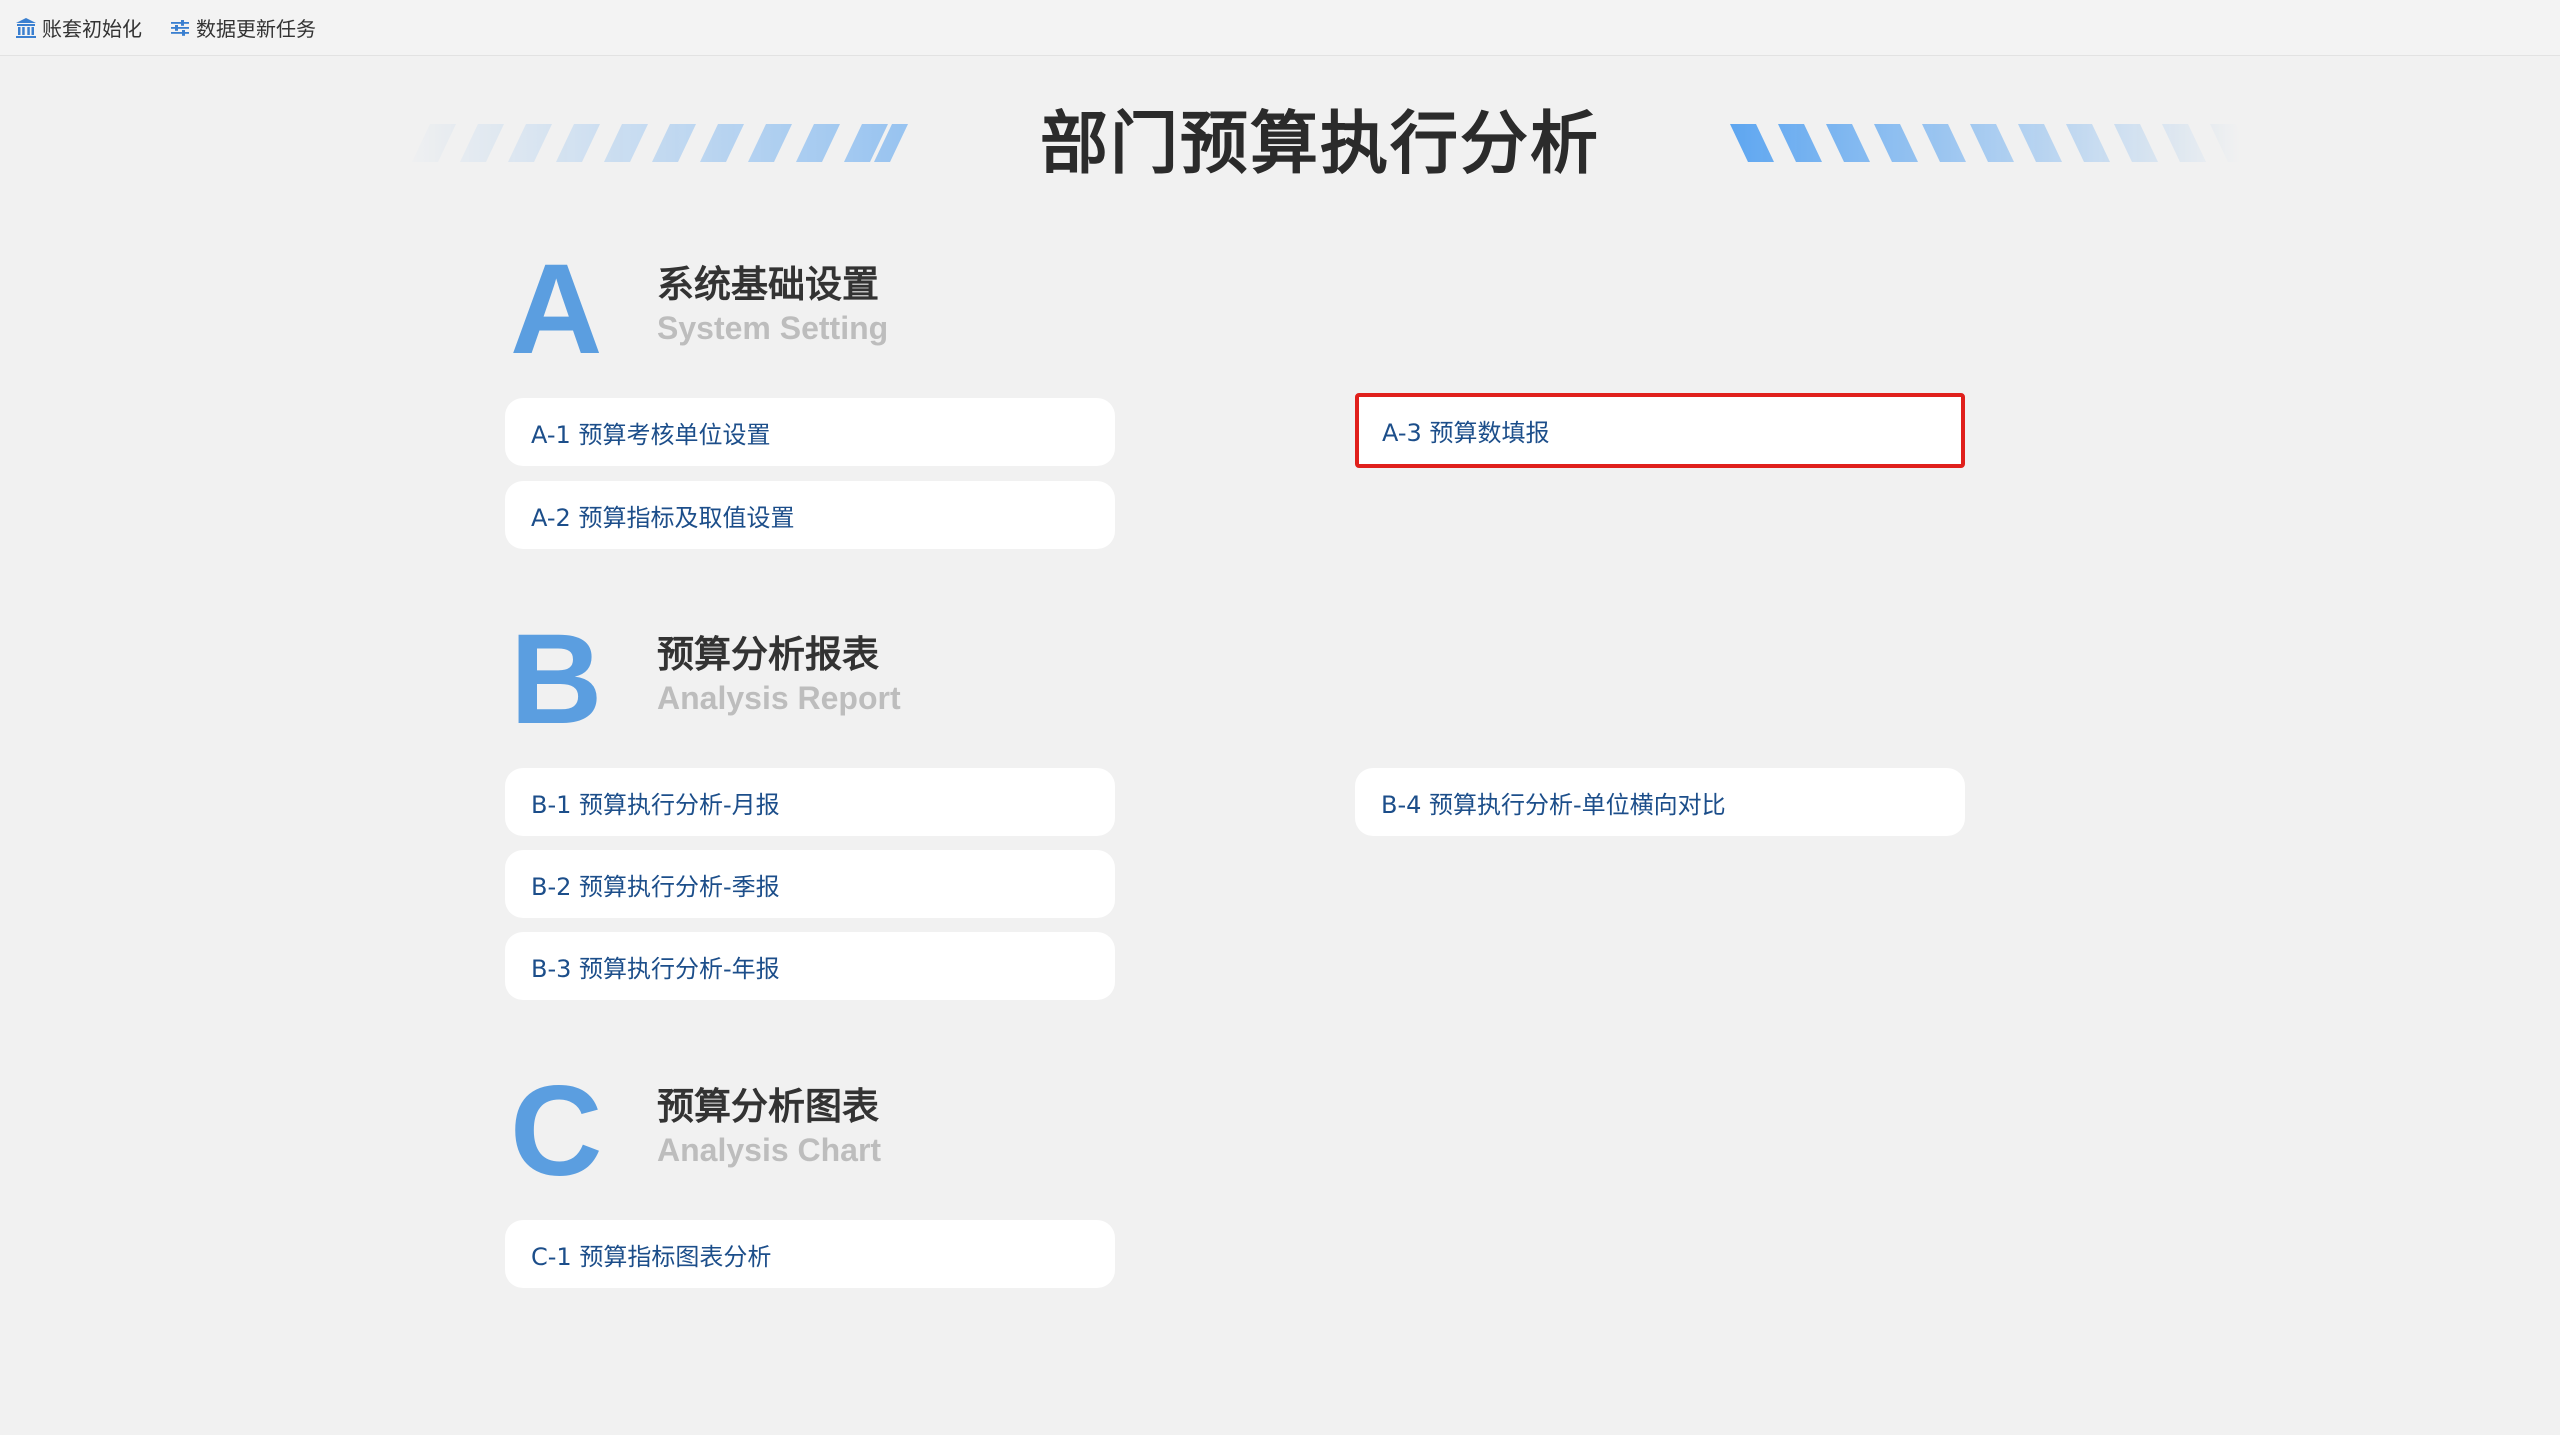 The image size is (2560, 1435). I want to click on menu-item-b3: B-3 预算执行分析-年报, so click(810, 966).